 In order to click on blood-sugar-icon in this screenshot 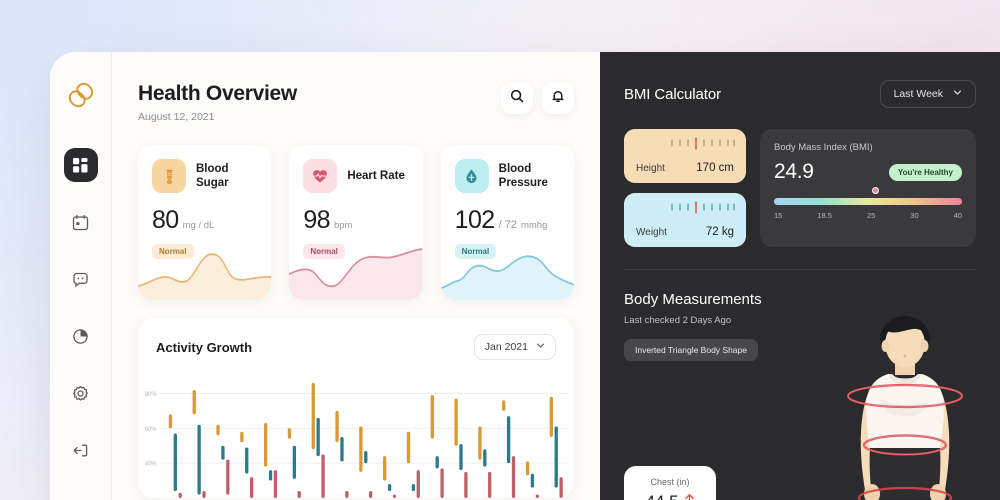, I will do `click(169, 176)`.